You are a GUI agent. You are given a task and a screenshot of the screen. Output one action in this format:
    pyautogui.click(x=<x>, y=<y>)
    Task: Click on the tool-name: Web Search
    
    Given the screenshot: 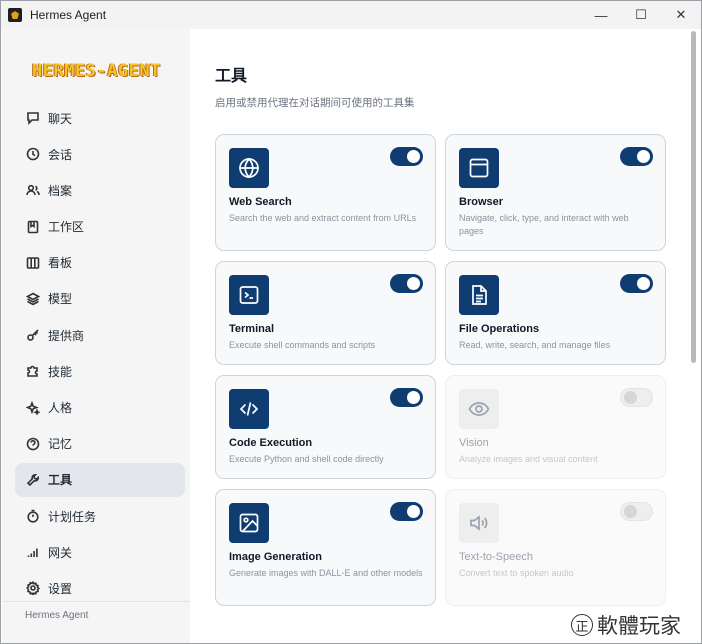 What is the action you would take?
    pyautogui.click(x=260, y=202)
    